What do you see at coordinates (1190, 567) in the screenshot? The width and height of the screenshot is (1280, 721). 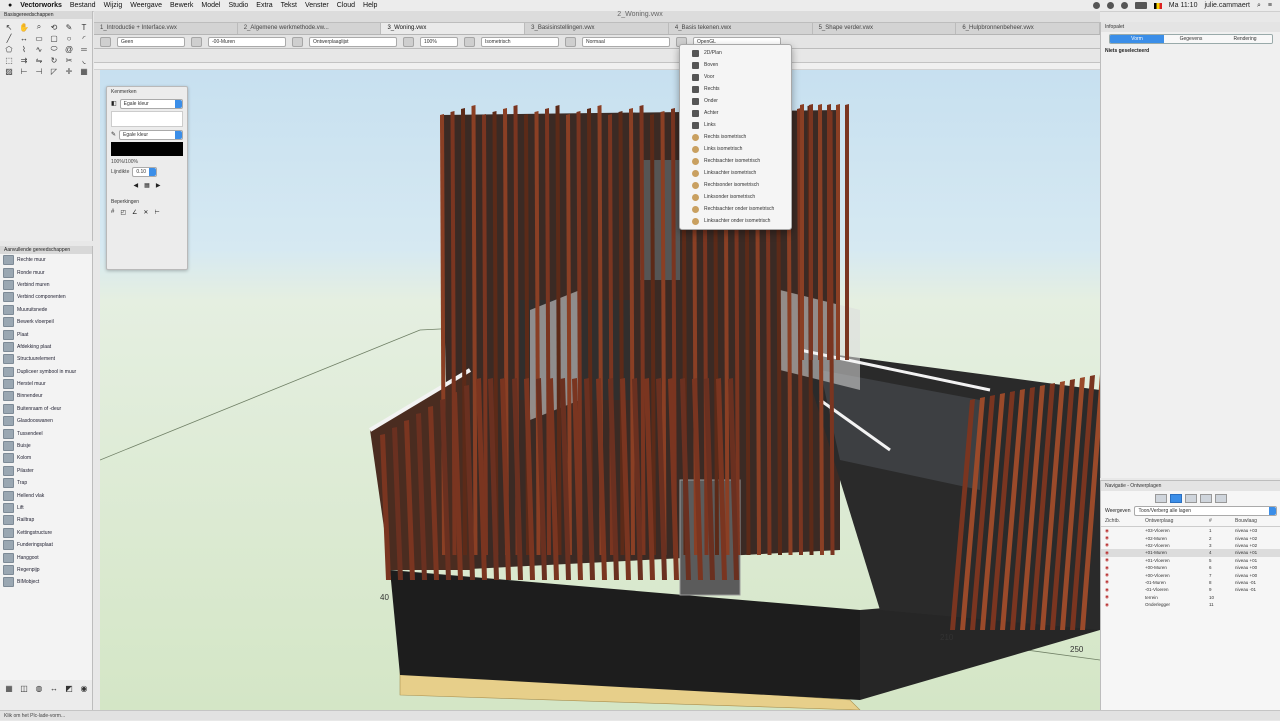 I see `layer-row: ◉ +00-Muren 6 niveau +00` at bounding box center [1190, 567].